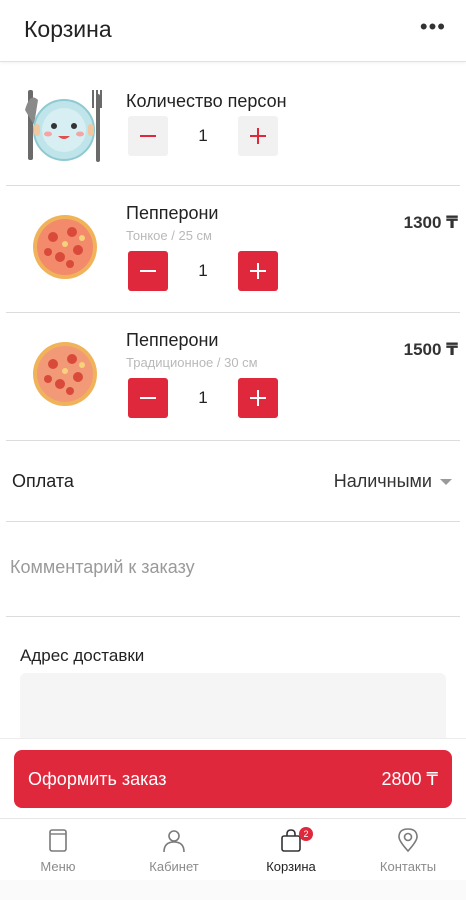 This screenshot has width=466, height=900. I want to click on address-label: Адрес доставки, so click(82, 655).